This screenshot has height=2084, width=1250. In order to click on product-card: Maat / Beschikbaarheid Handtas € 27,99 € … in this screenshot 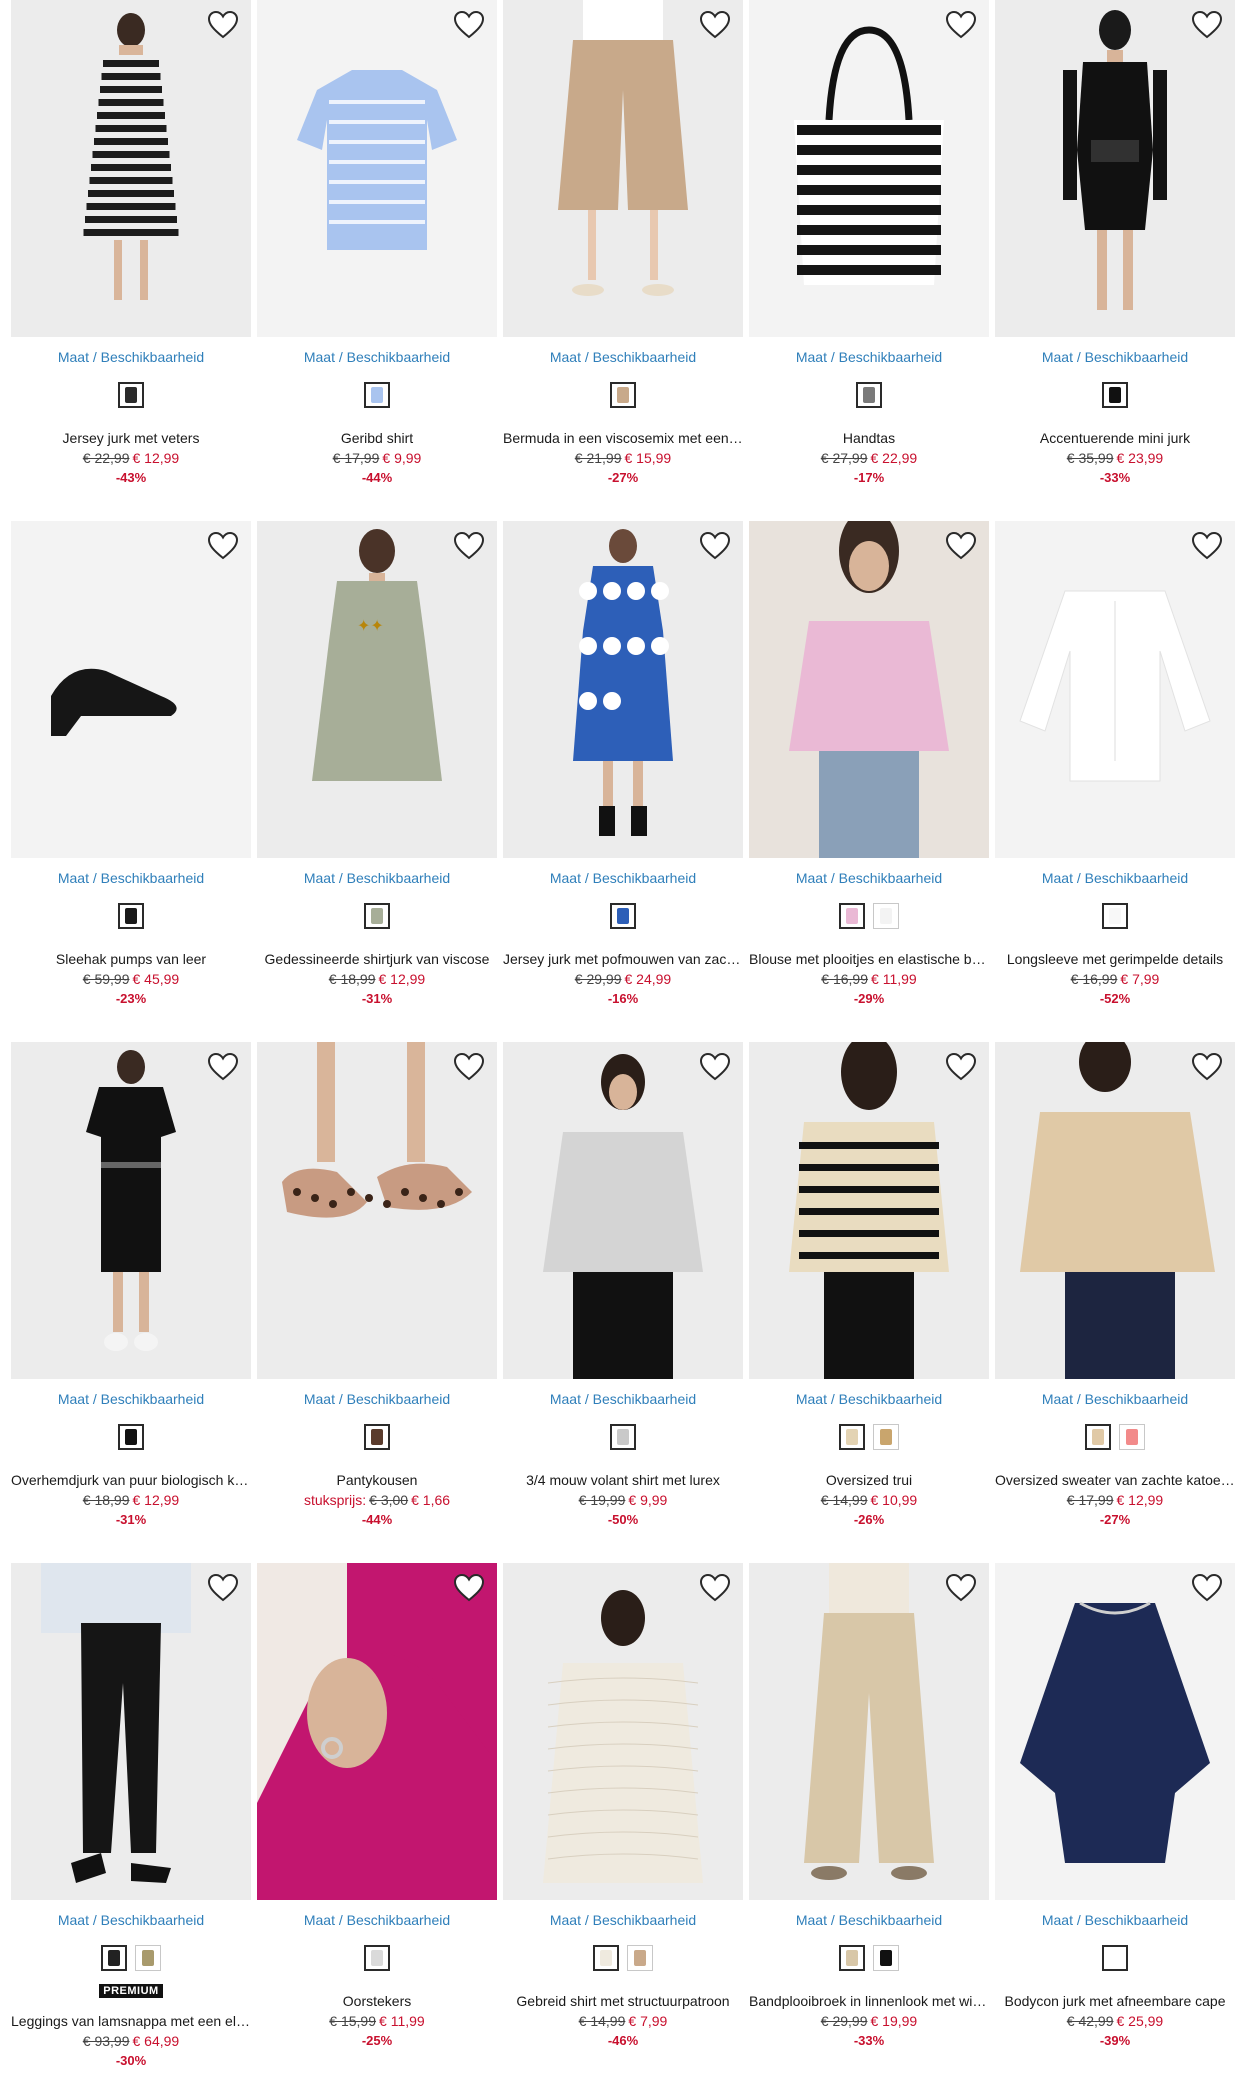, I will do `click(869, 260)`.